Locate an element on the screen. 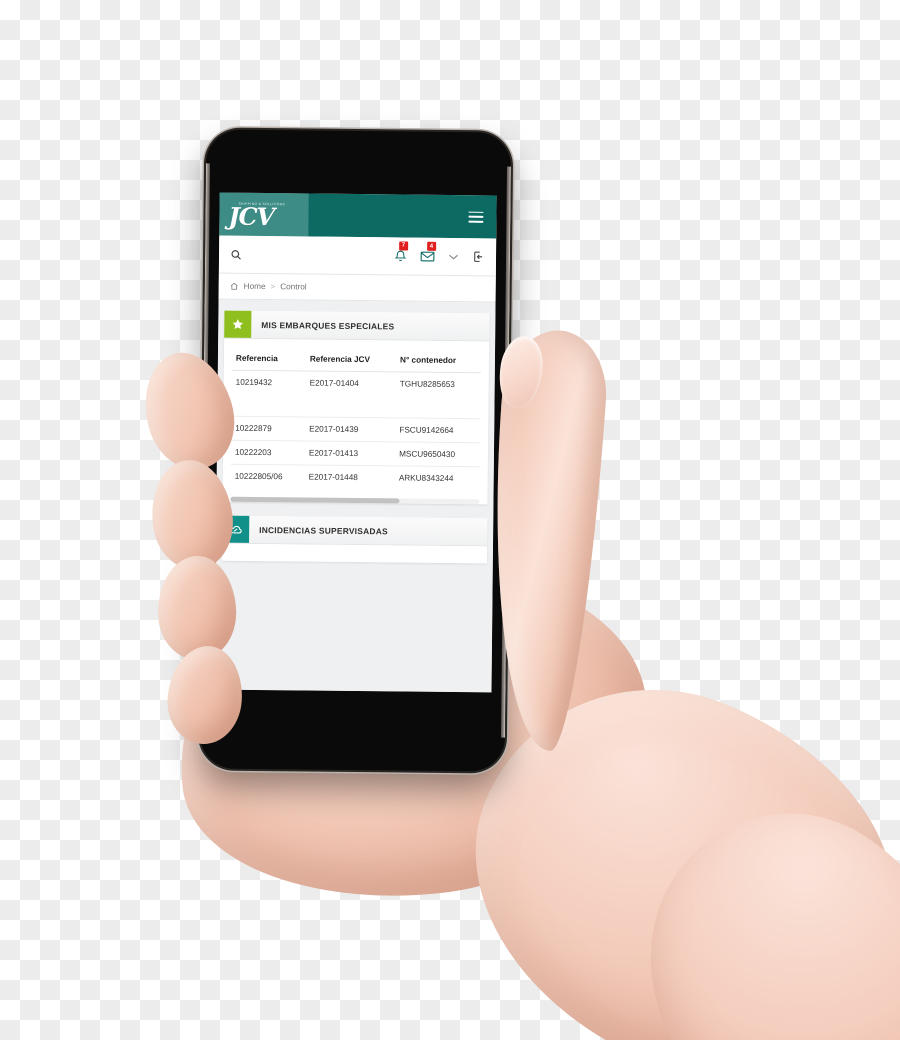 The image size is (900, 1040). panel-incidencias-supervisadas: INCIDENCIAS SUPERVISADAS is located at coordinates (354, 539).